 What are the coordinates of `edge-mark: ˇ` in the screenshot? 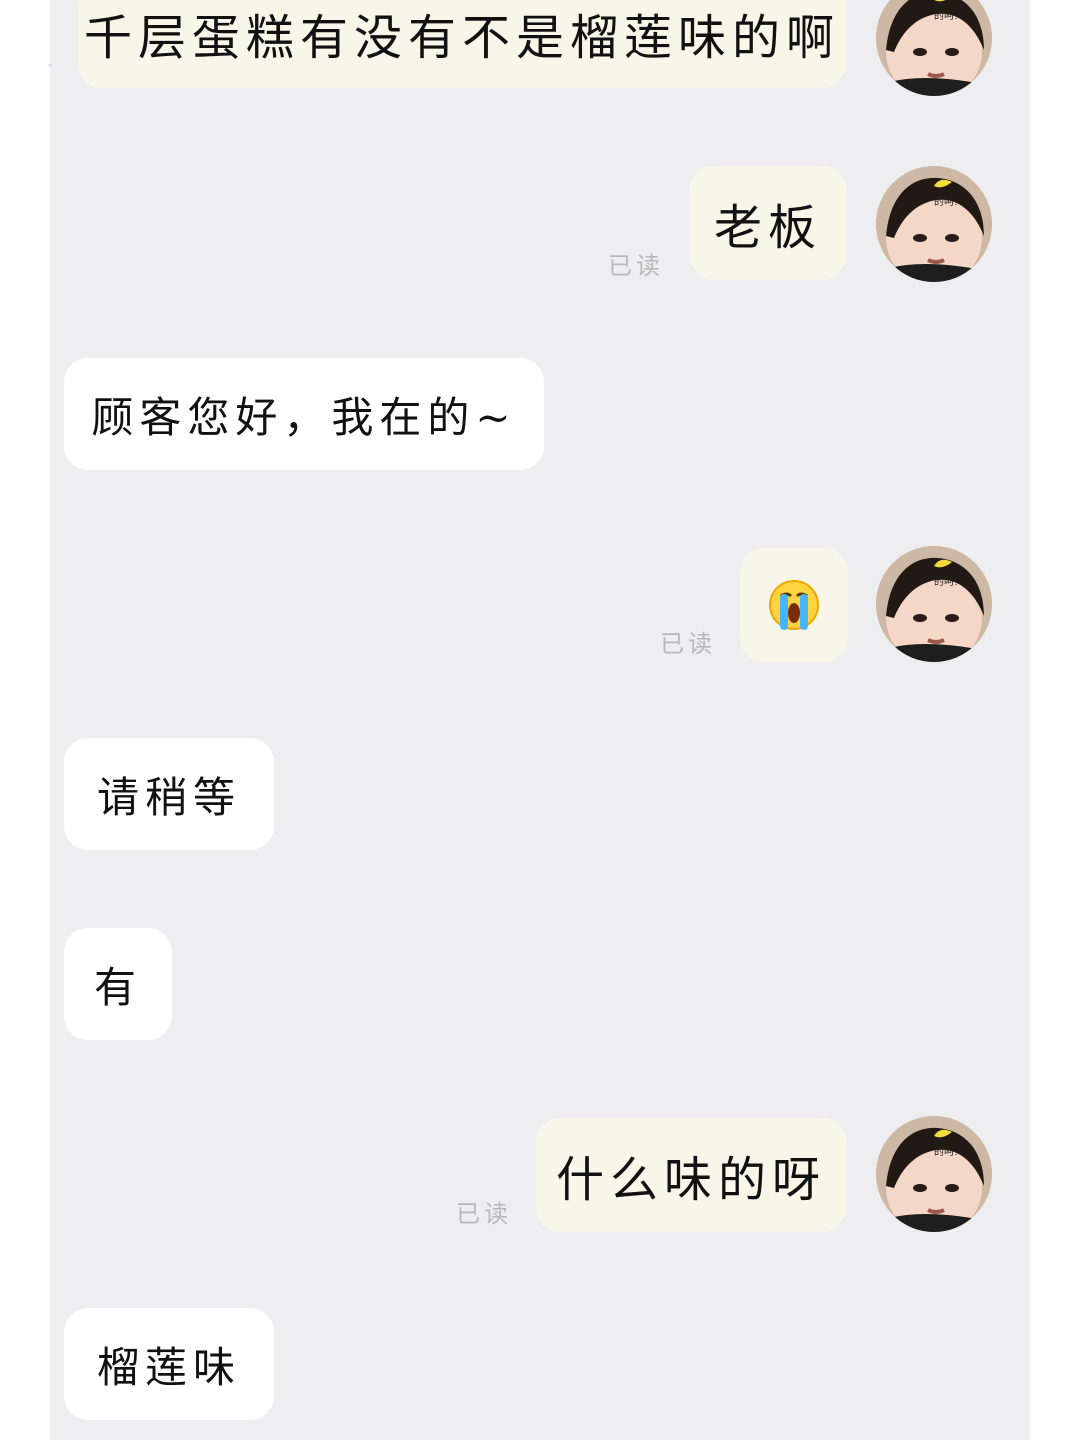 It's located at (50, 70).